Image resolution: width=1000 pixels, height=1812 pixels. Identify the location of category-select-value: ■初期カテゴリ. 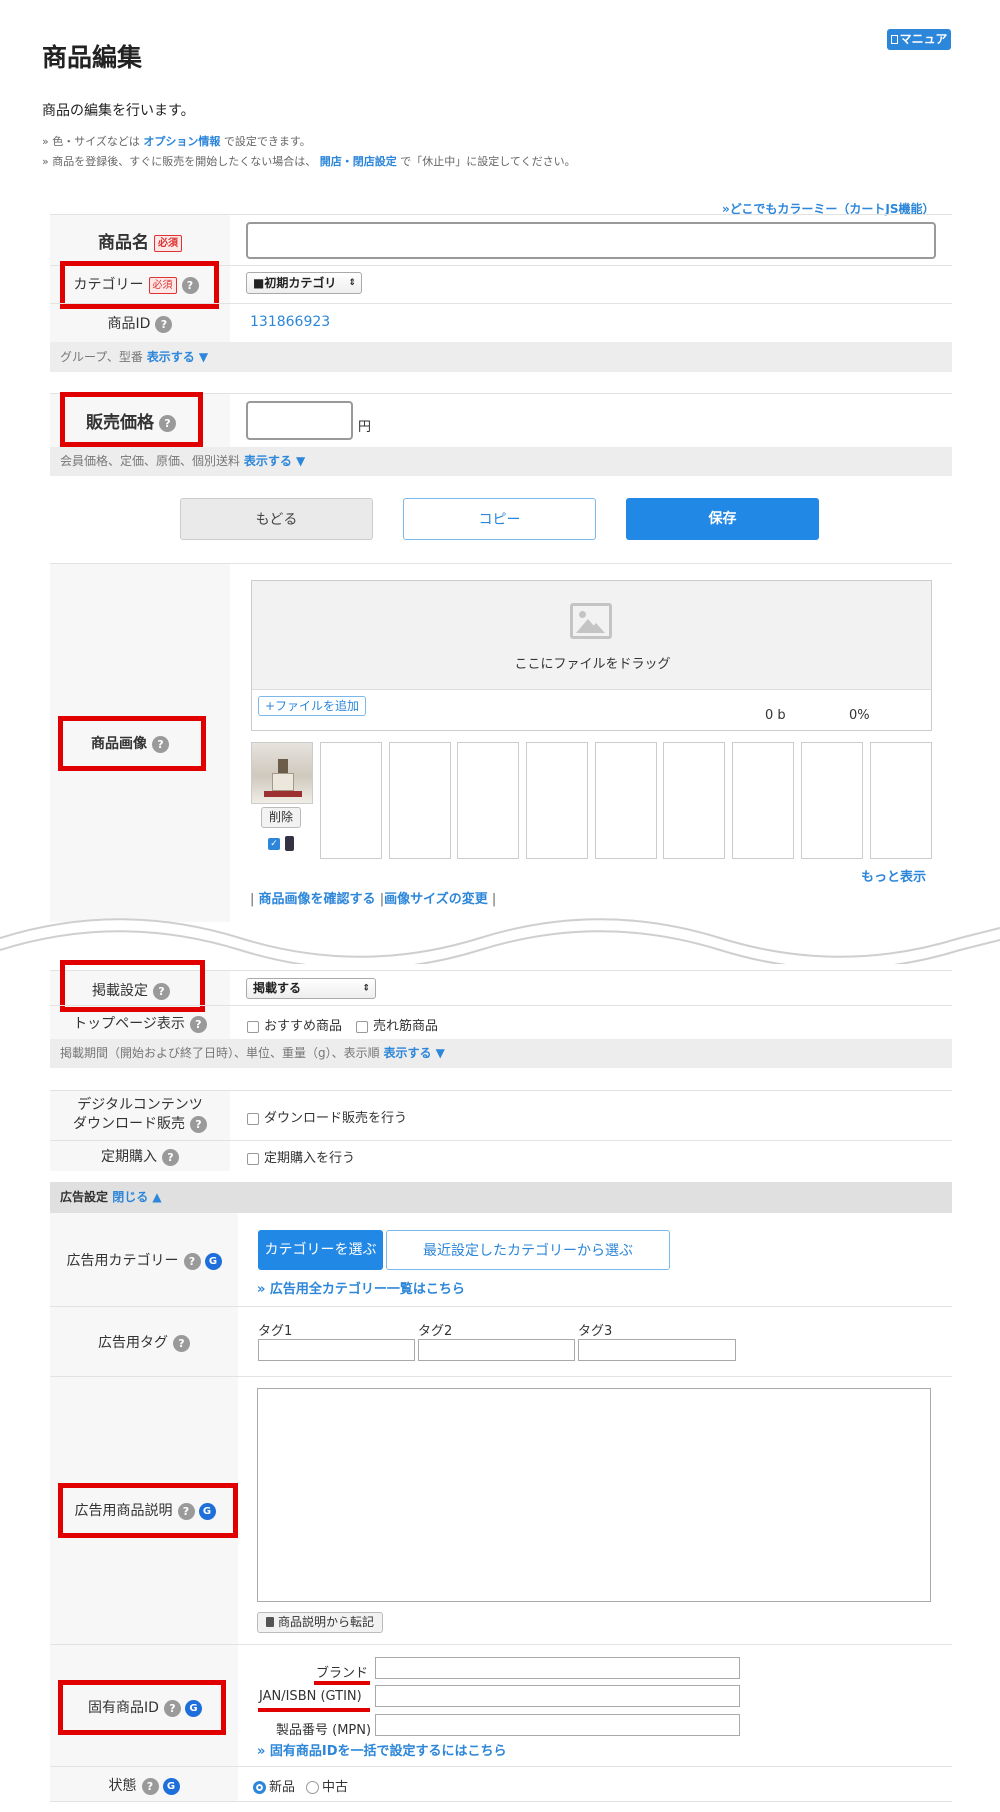
(295, 283).